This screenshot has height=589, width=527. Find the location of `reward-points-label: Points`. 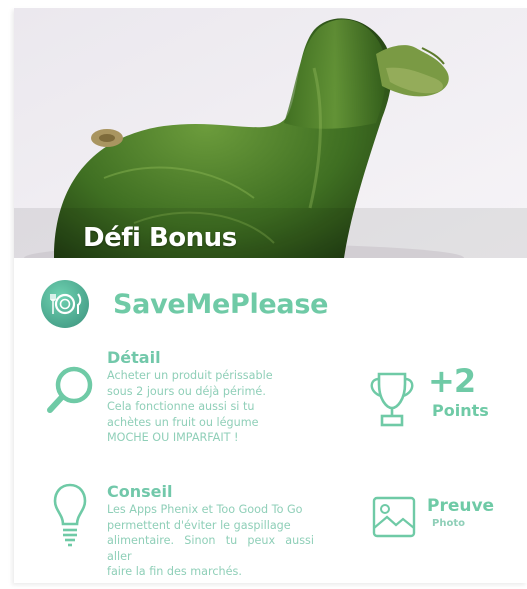

reward-points-label: Points is located at coordinates (460, 410).